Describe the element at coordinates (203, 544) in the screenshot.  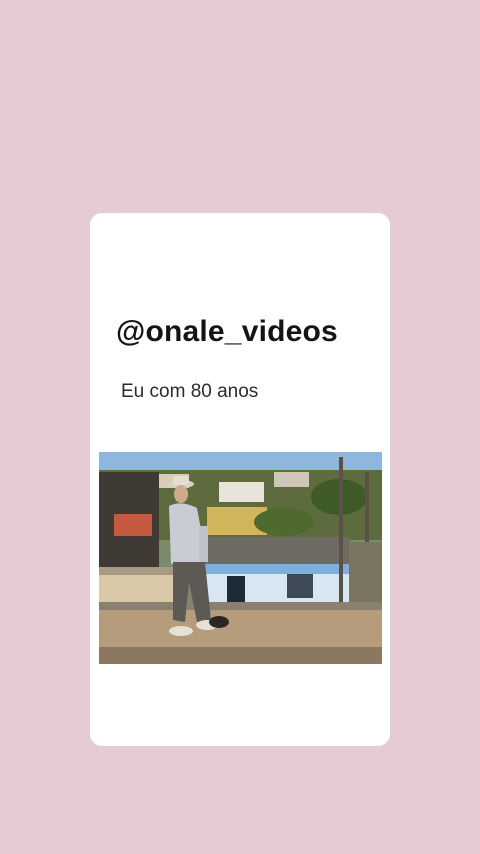
I see `arm` at that location.